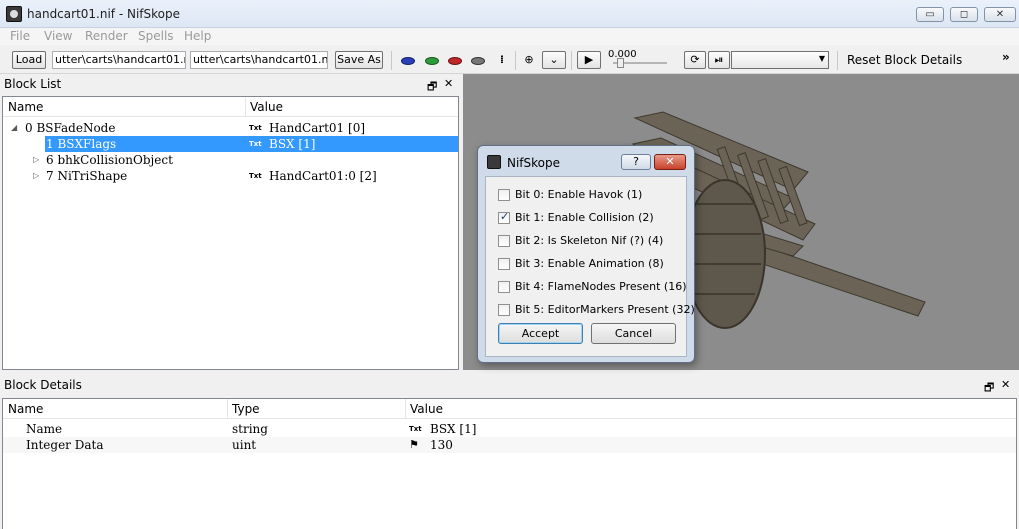  What do you see at coordinates (1005, 384) in the screenshot?
I see `close-block-details-icon: ✕` at bounding box center [1005, 384].